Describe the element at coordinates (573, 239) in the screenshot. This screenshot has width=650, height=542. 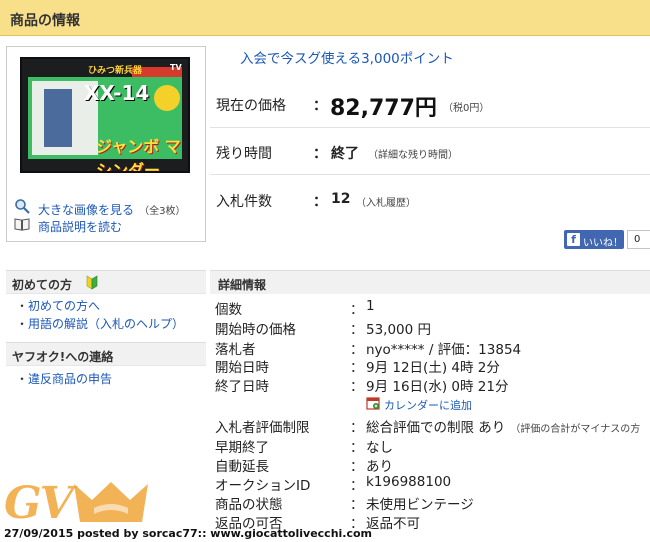
I see `facebook-icon: f` at that location.